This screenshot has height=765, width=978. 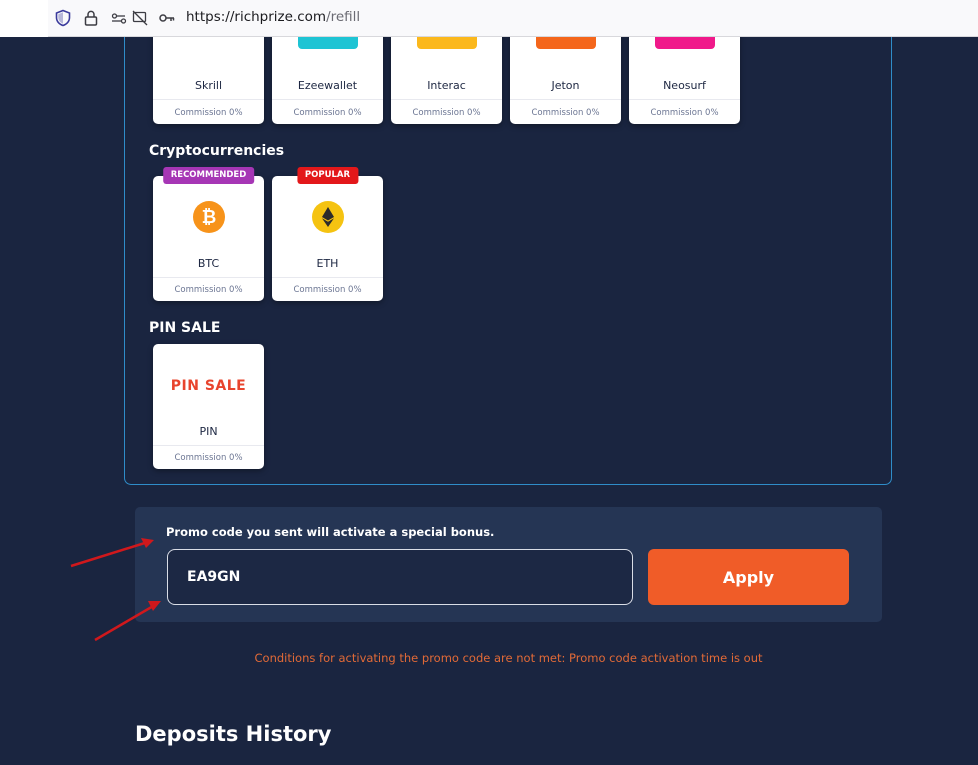 What do you see at coordinates (185, 328) in the screenshot?
I see `section-title-pin: PIN SALE` at bounding box center [185, 328].